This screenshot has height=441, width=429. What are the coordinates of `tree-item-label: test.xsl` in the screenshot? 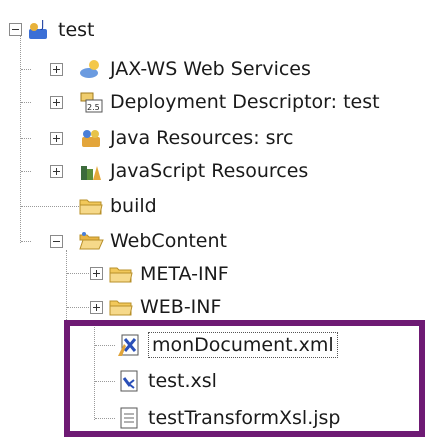 It's located at (182, 381).